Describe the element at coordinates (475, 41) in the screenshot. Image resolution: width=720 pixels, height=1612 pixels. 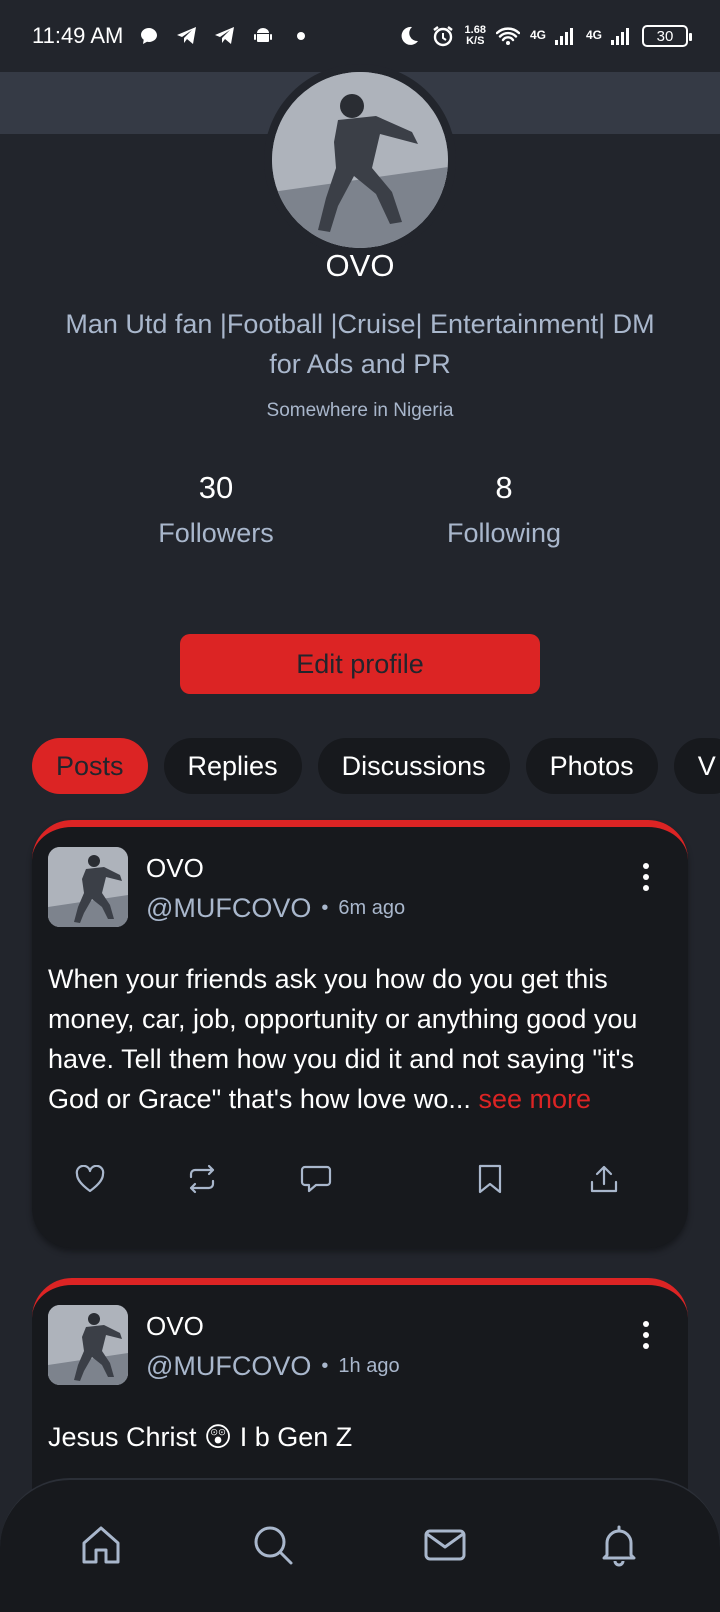
I see `net-speed-unit: K/S` at that location.